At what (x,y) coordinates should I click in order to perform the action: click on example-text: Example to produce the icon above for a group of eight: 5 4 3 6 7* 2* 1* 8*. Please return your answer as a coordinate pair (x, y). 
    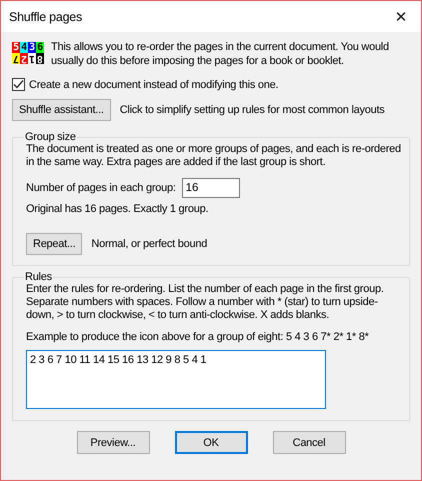
    Looking at the image, I should click on (198, 337).